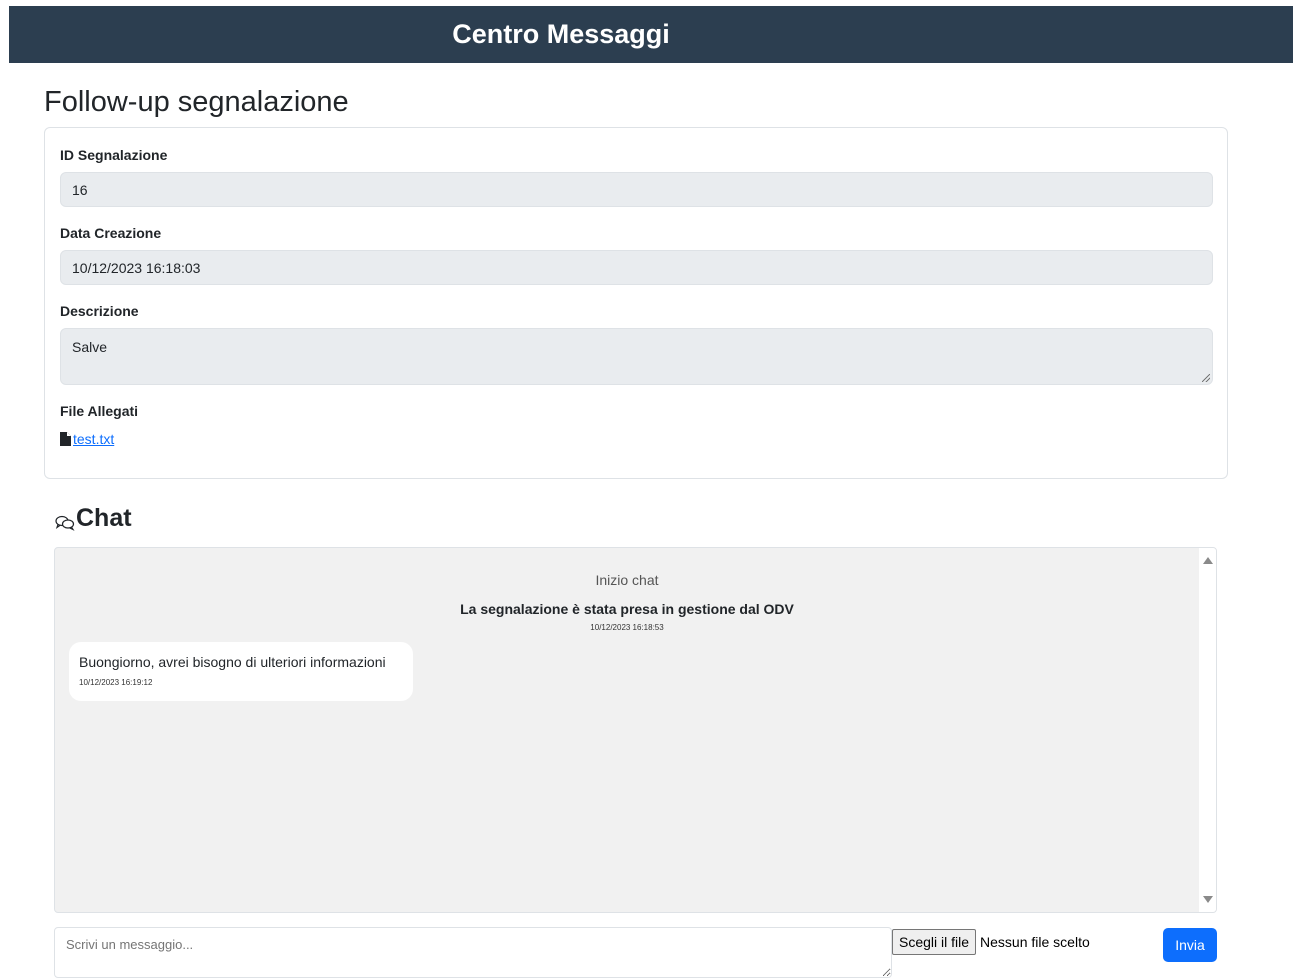 The height and width of the screenshot is (978, 1293). I want to click on file-input: Scegli il file Nessun file scelto, so click(991, 942).